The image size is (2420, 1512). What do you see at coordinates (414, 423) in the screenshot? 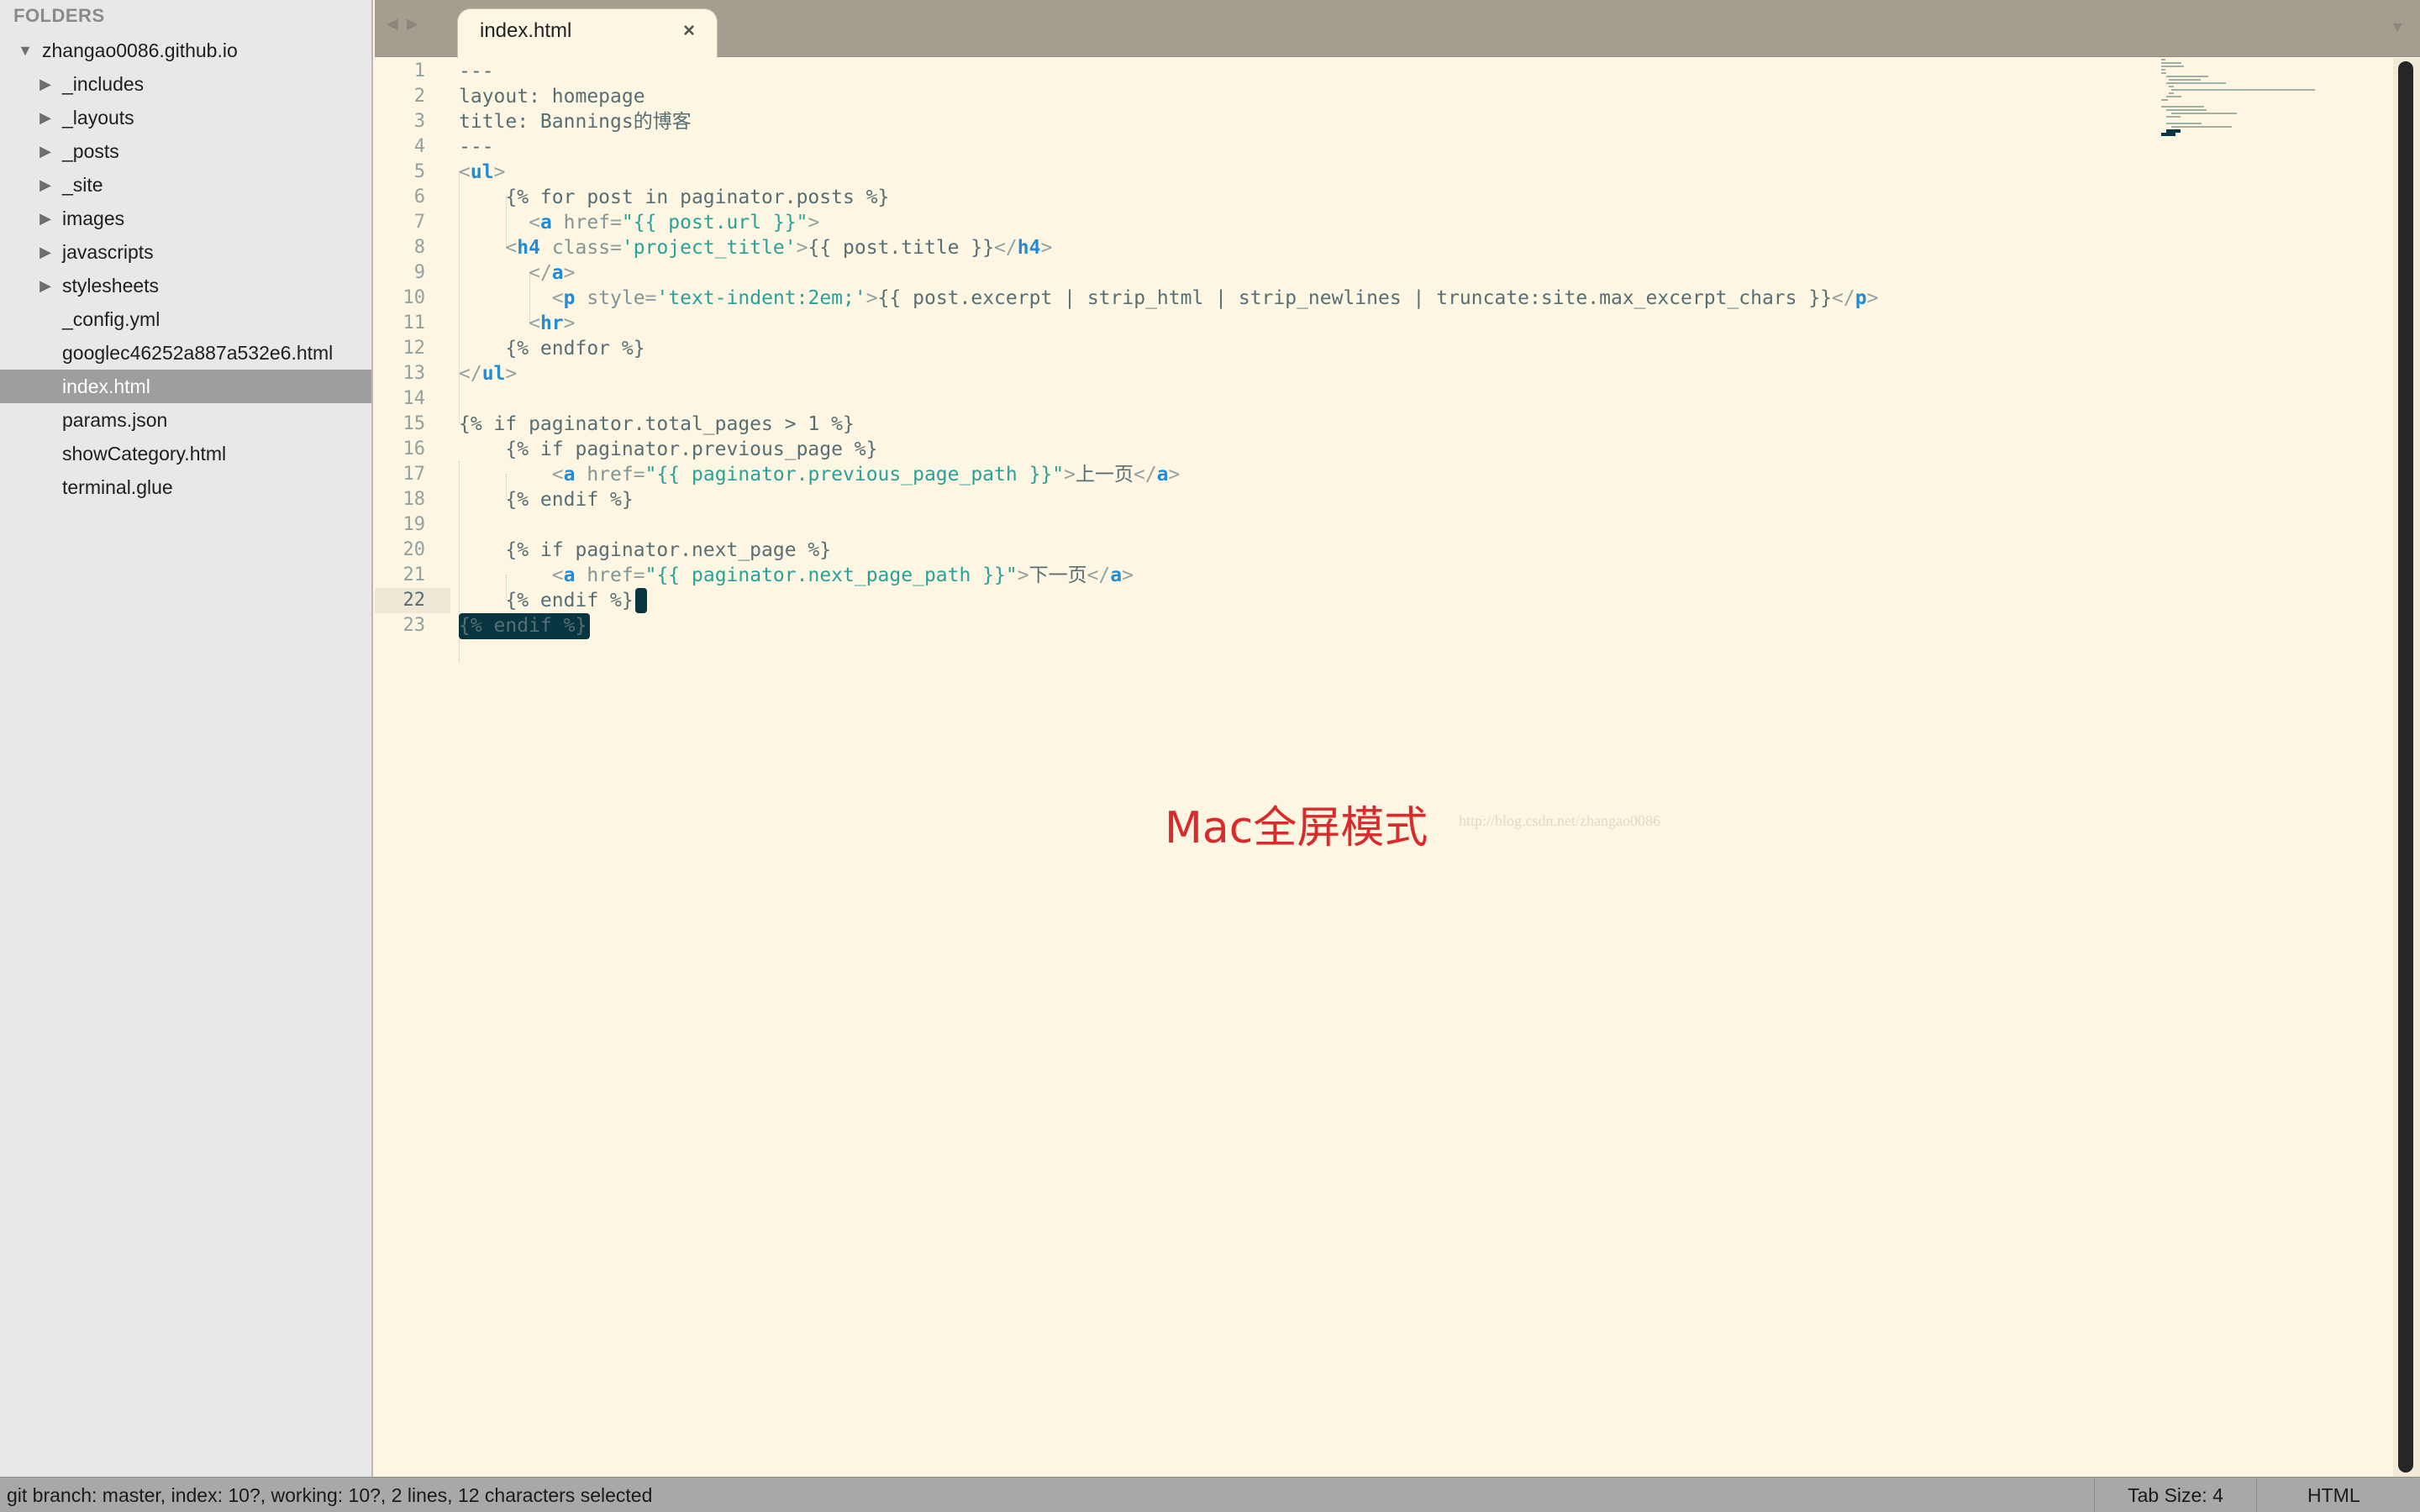
I see `line-number: 15` at bounding box center [414, 423].